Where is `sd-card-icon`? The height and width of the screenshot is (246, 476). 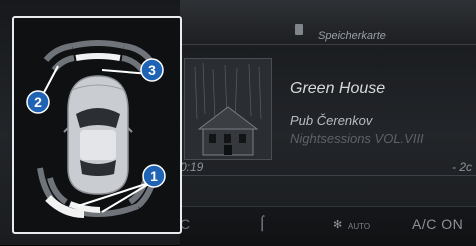
sd-card-icon is located at coordinates (299, 29).